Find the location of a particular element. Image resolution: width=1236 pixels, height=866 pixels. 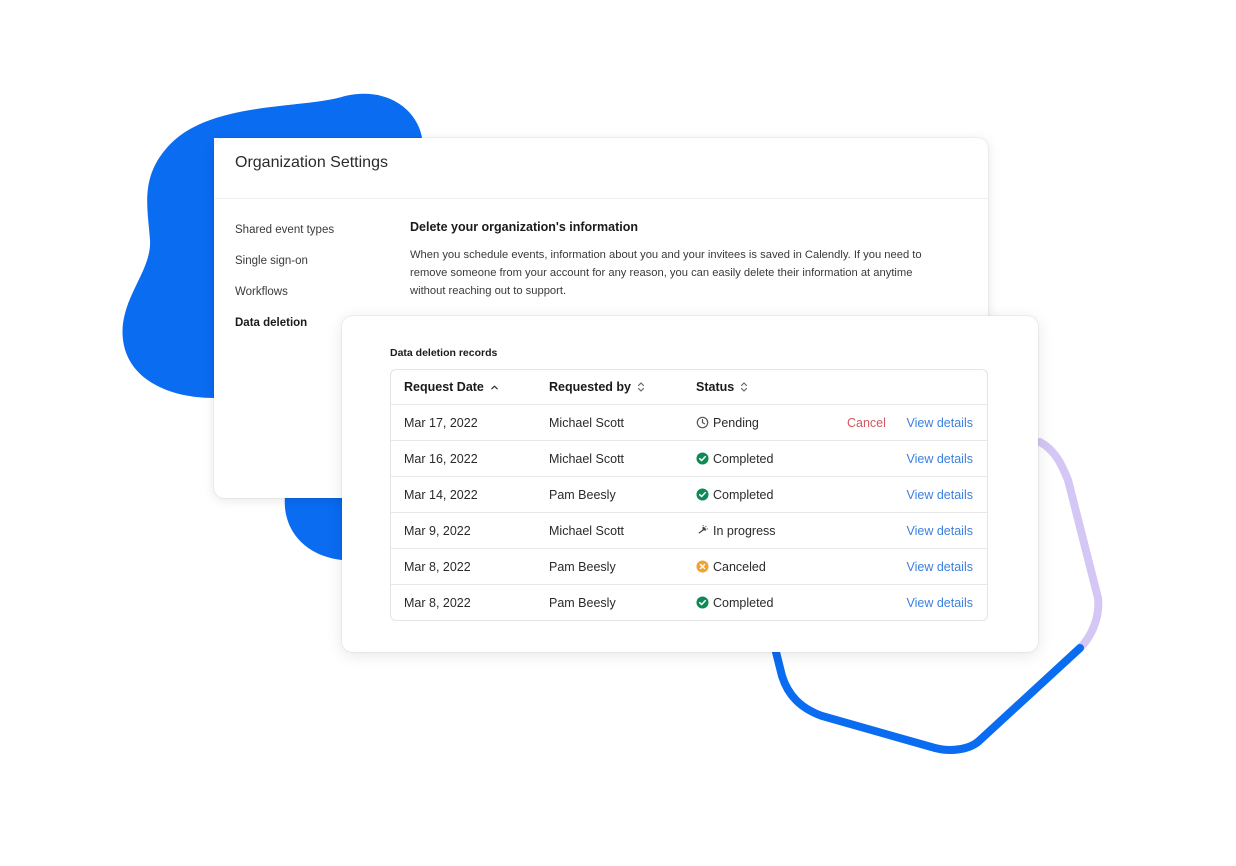

request-date-cell: Mar 9, 2022 is located at coordinates (437, 530).